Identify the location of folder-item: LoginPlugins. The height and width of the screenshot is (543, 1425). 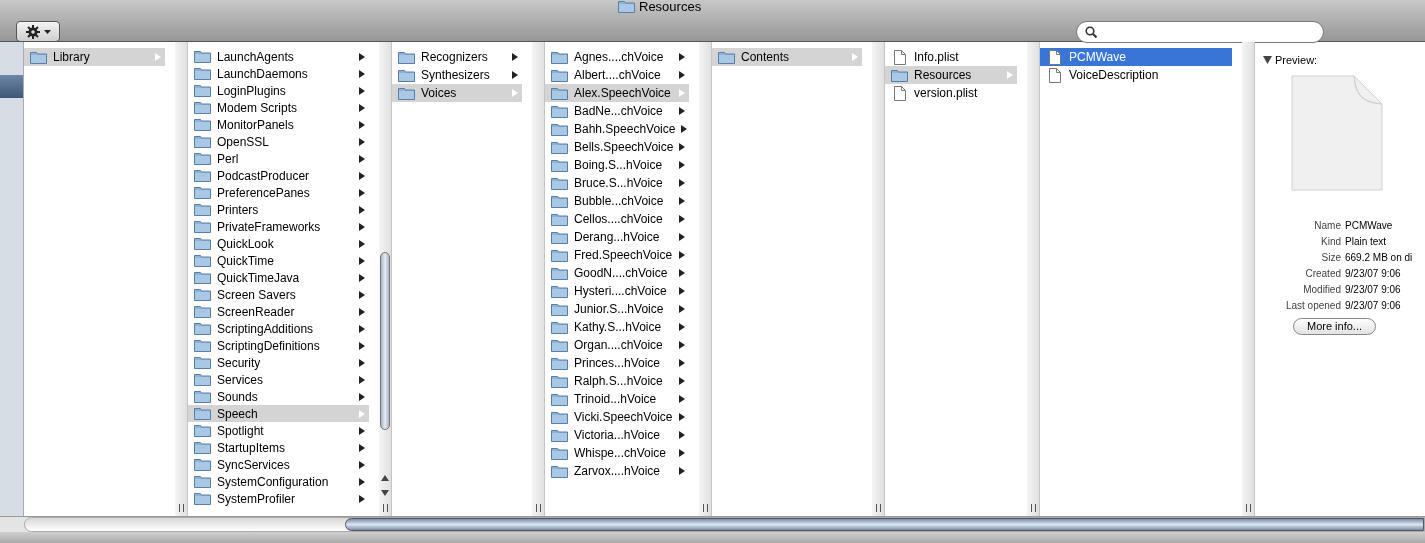
(278, 90).